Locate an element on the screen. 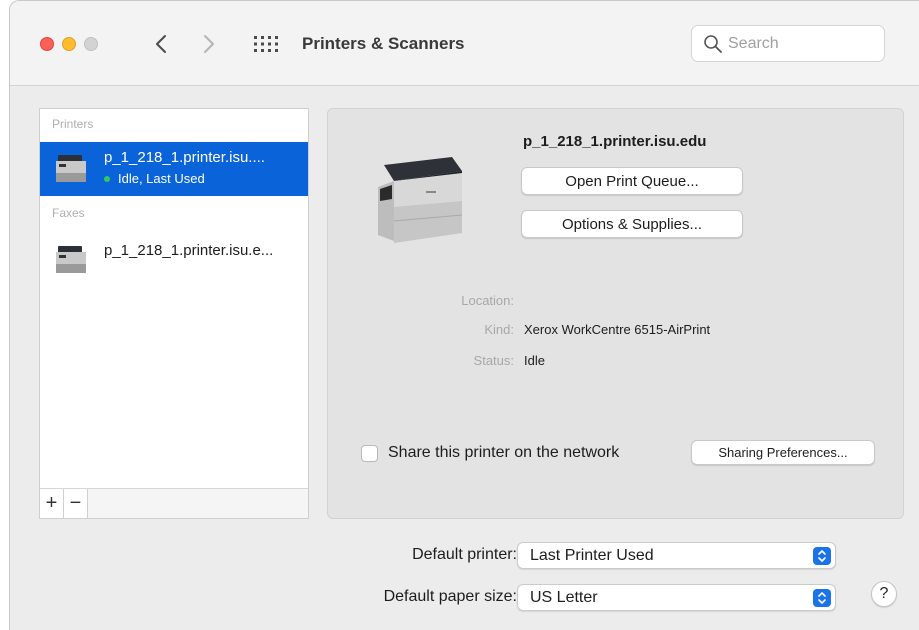  window-title: Printers & Scanners is located at coordinates (383, 43).